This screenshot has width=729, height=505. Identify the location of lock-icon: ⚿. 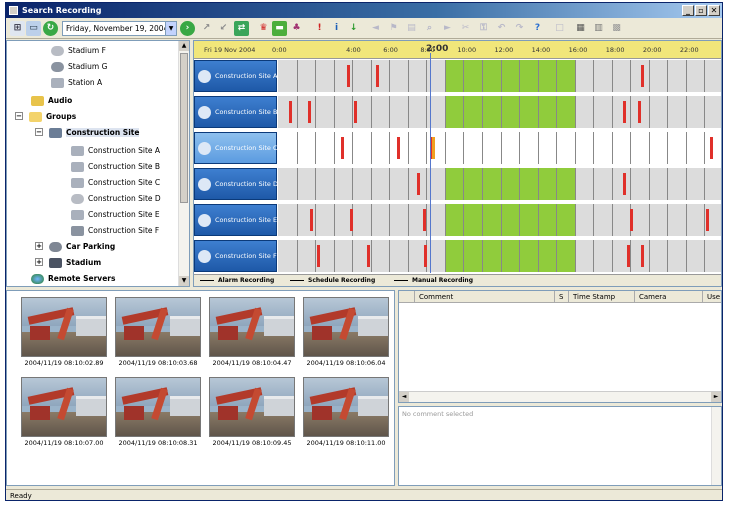
(483, 28).